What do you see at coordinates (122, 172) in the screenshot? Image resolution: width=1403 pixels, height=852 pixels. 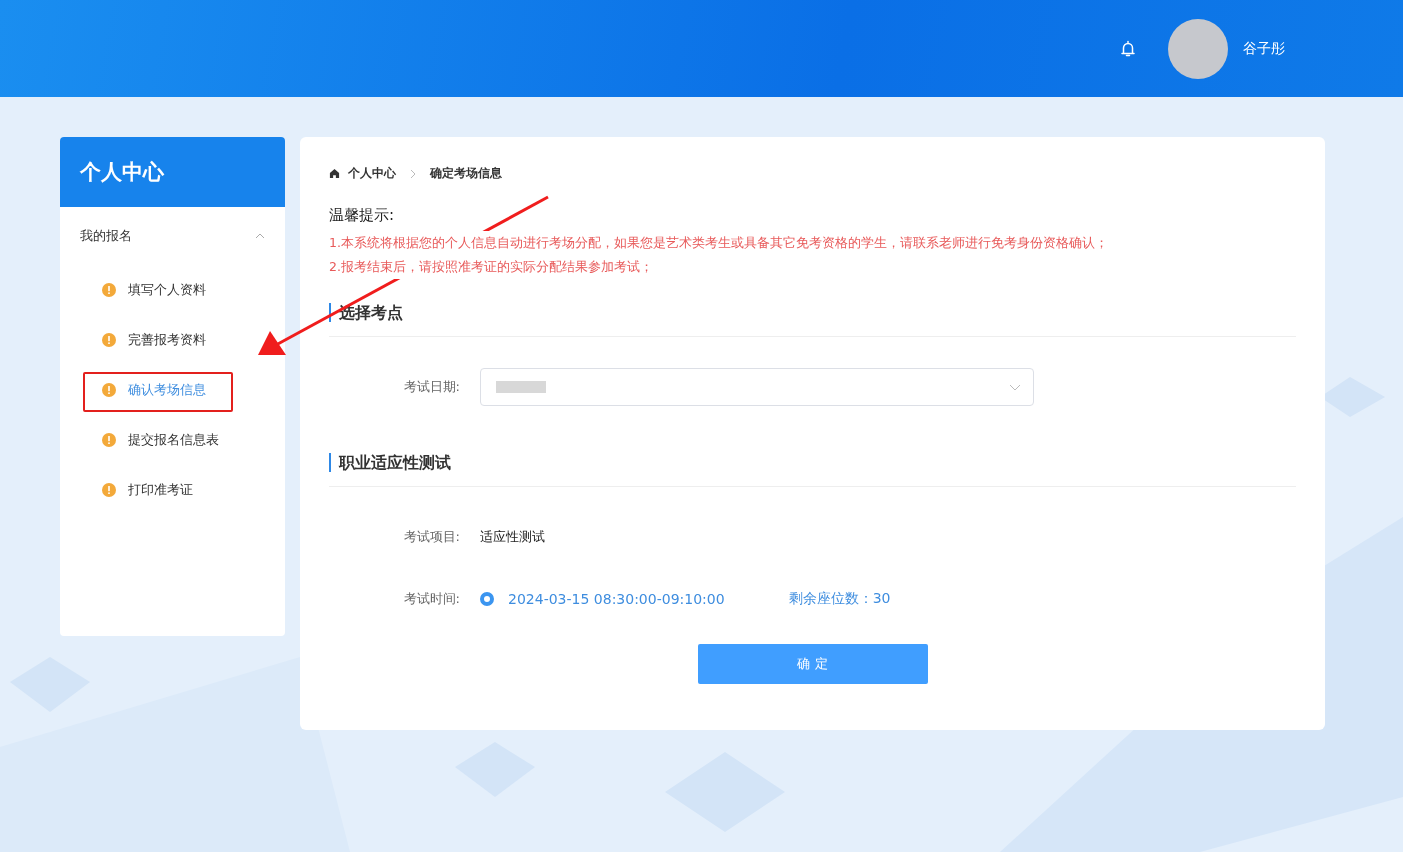 I see `sidebar-title: 个人中心` at bounding box center [122, 172].